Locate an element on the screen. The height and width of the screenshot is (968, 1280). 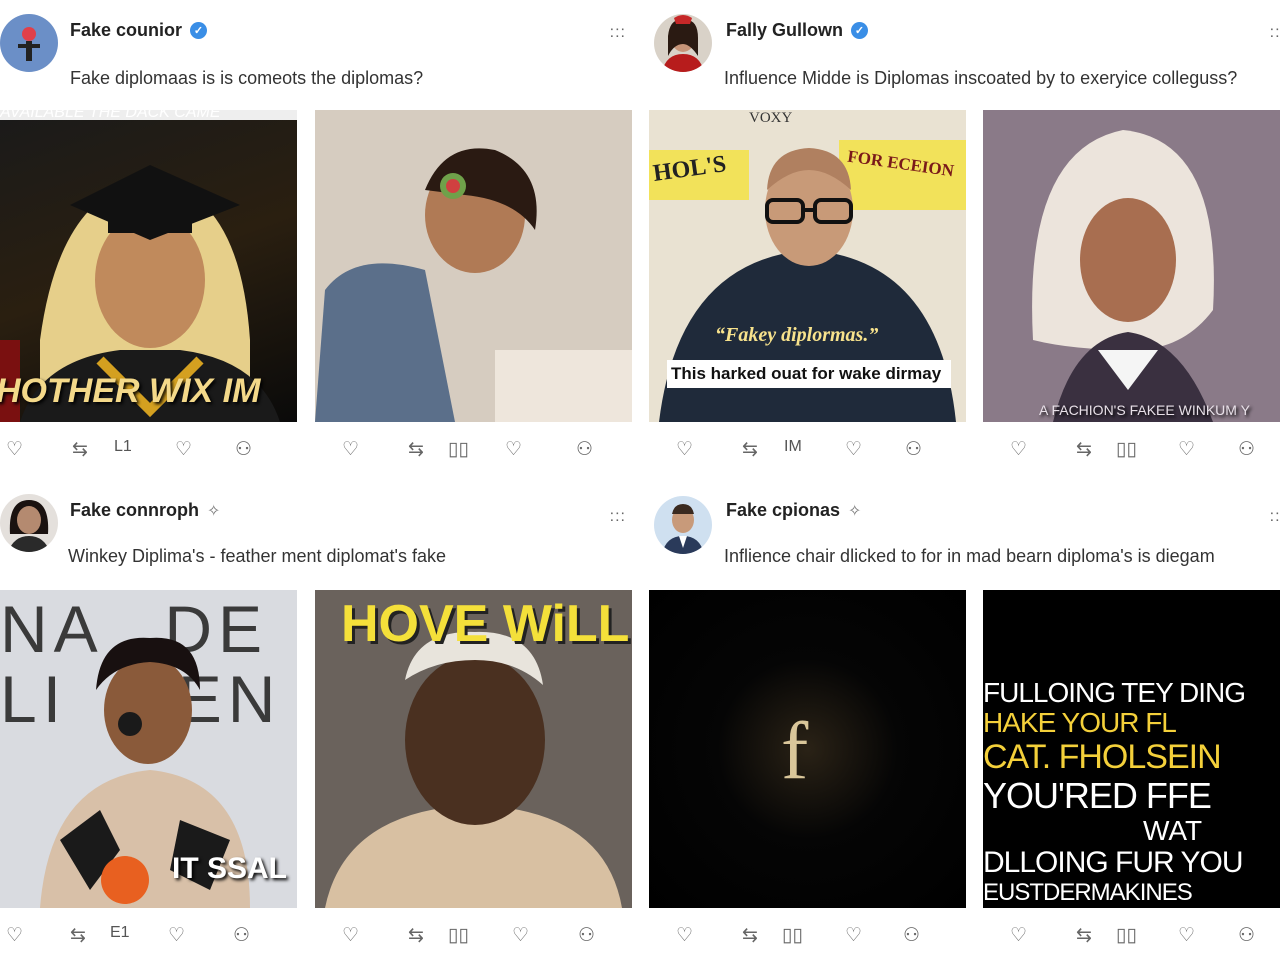
author-name: Fake connroph ✧ is located at coordinates (145, 510).